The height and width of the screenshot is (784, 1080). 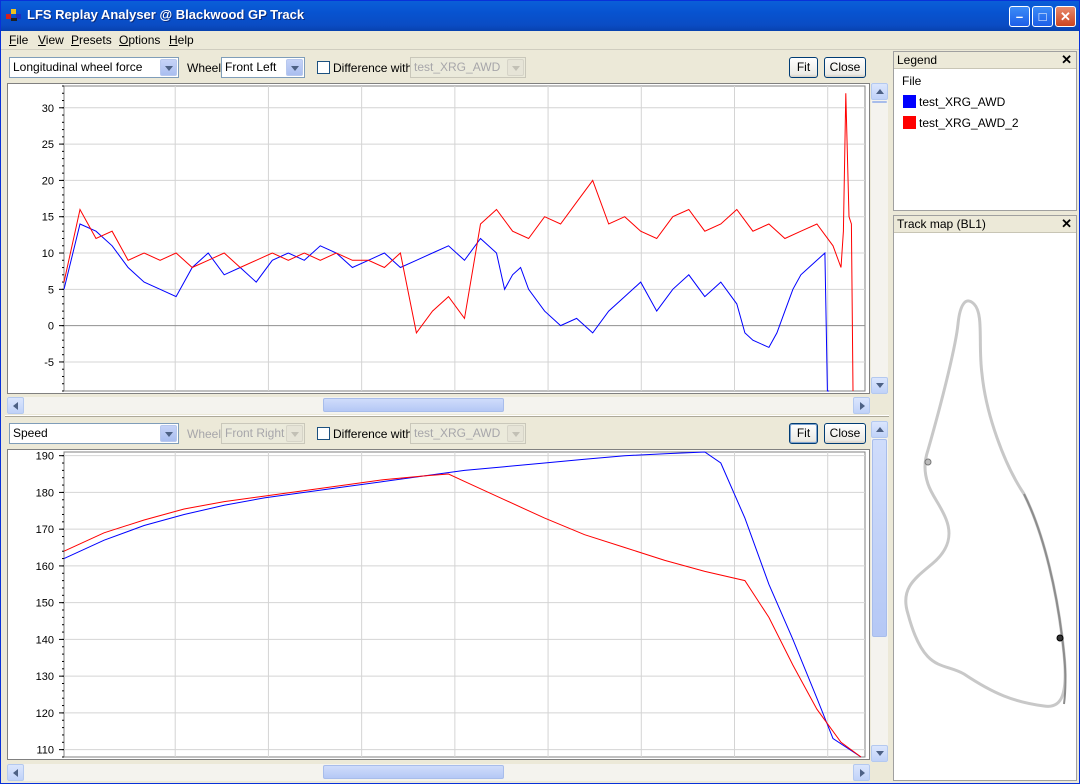 I want to click on menu-help: Help, so click(x=181, y=40).